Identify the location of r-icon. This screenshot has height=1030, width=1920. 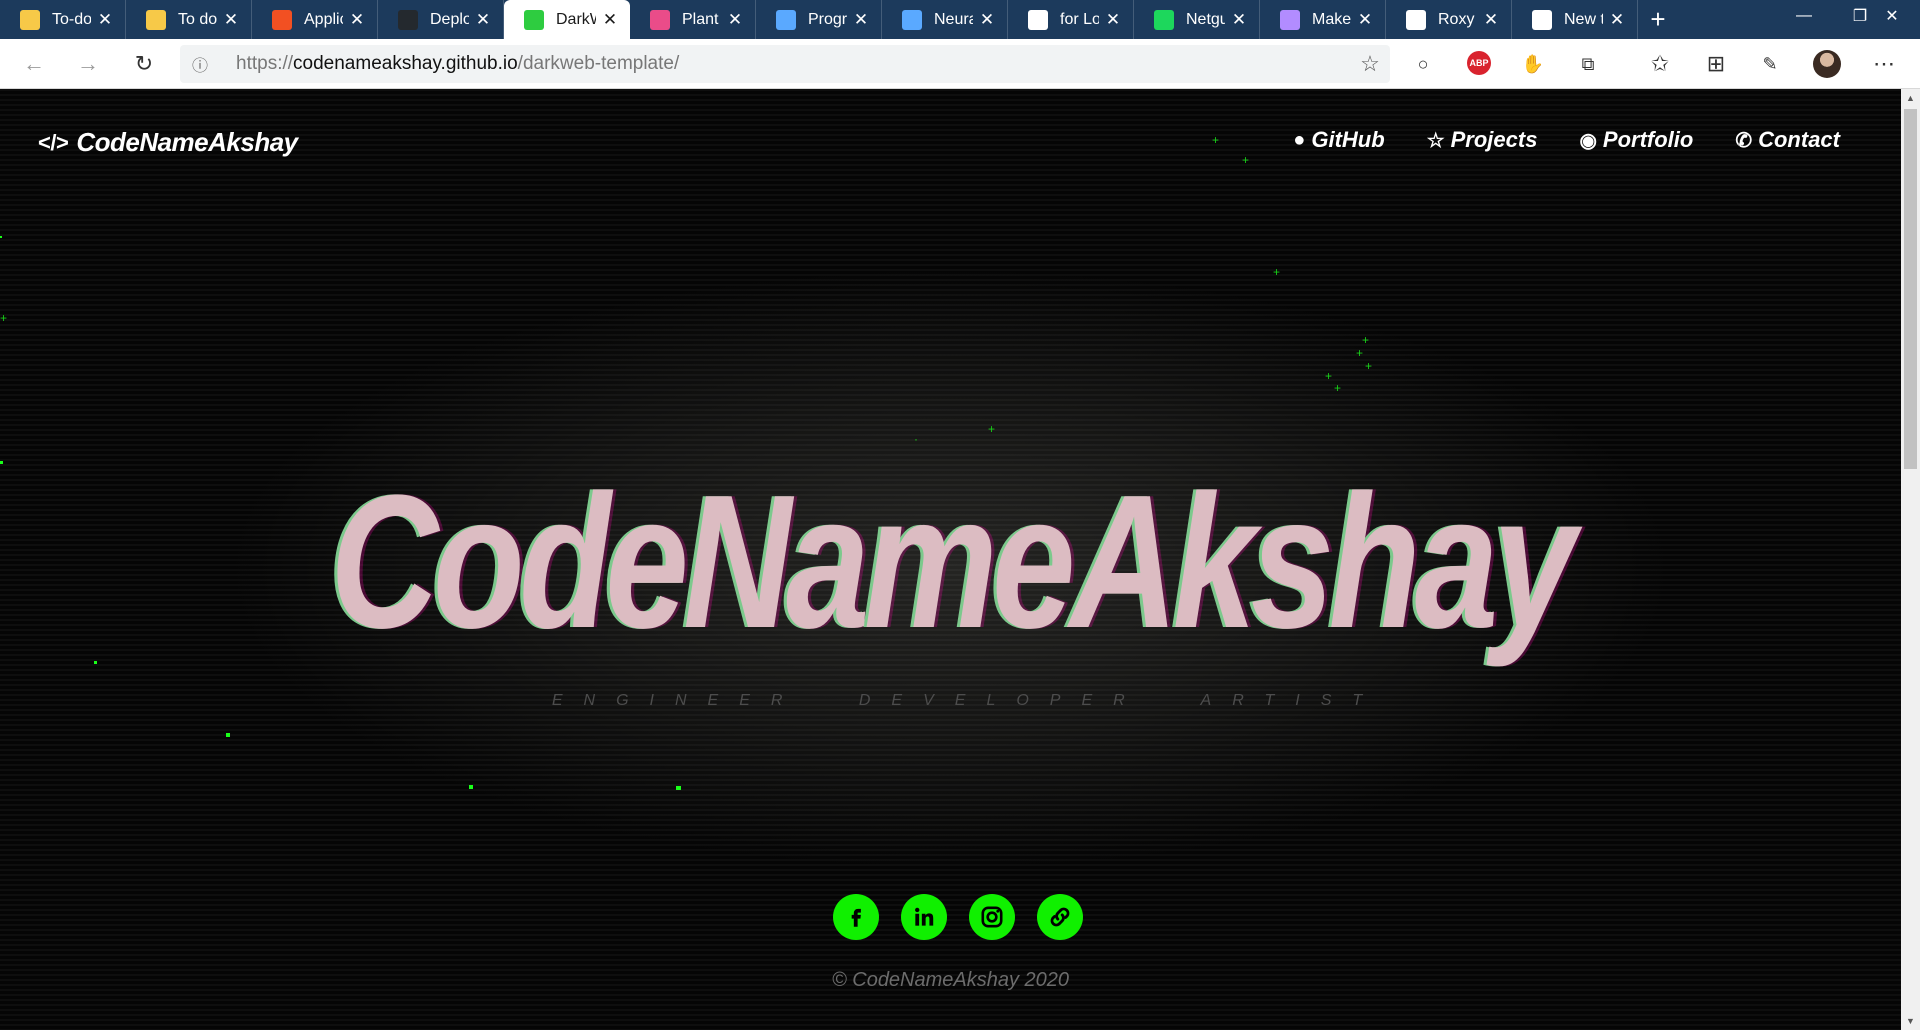
(1416, 19).